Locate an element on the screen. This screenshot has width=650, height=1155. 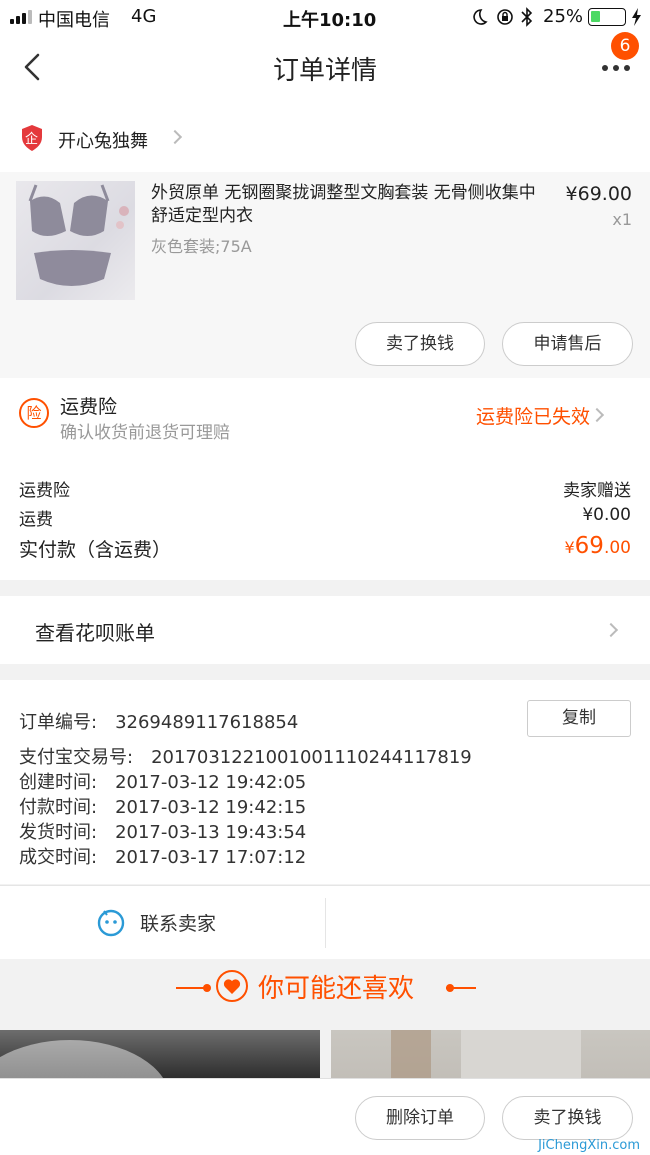
enterprise-shield-icon: 企 is located at coordinates (32, 138).